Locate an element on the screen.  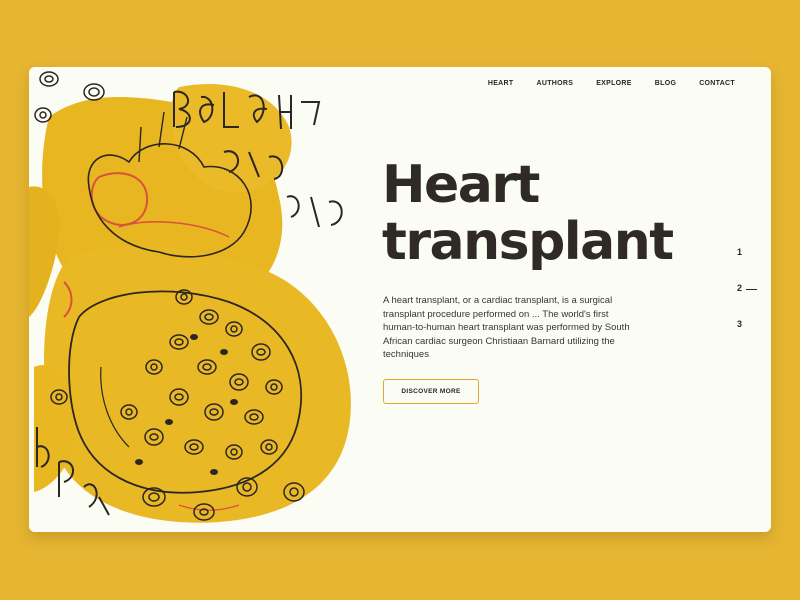
page-title: Heart transplant is located at coordinates (528, 213).